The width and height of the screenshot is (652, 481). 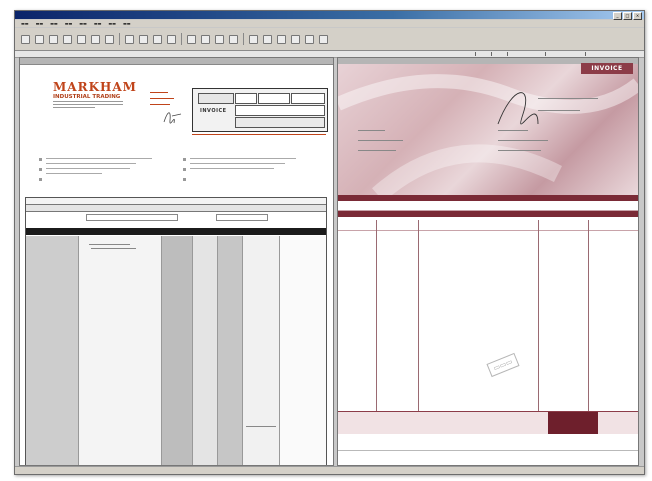 I want to click on company-address-lines, so click(x=88, y=105).